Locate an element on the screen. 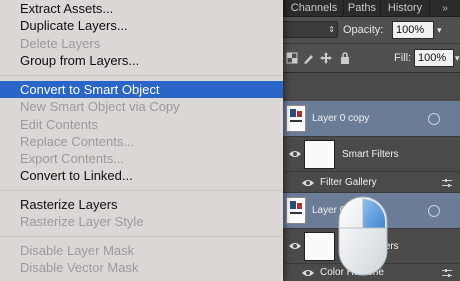 The image size is (460, 281). fill-dropdown-icon: ▾ is located at coordinates (457, 58).